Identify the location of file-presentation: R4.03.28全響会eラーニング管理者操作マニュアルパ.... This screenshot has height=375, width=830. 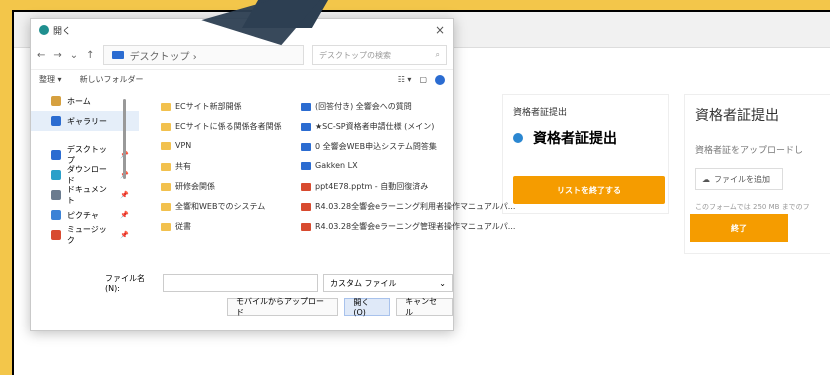
(408, 226).